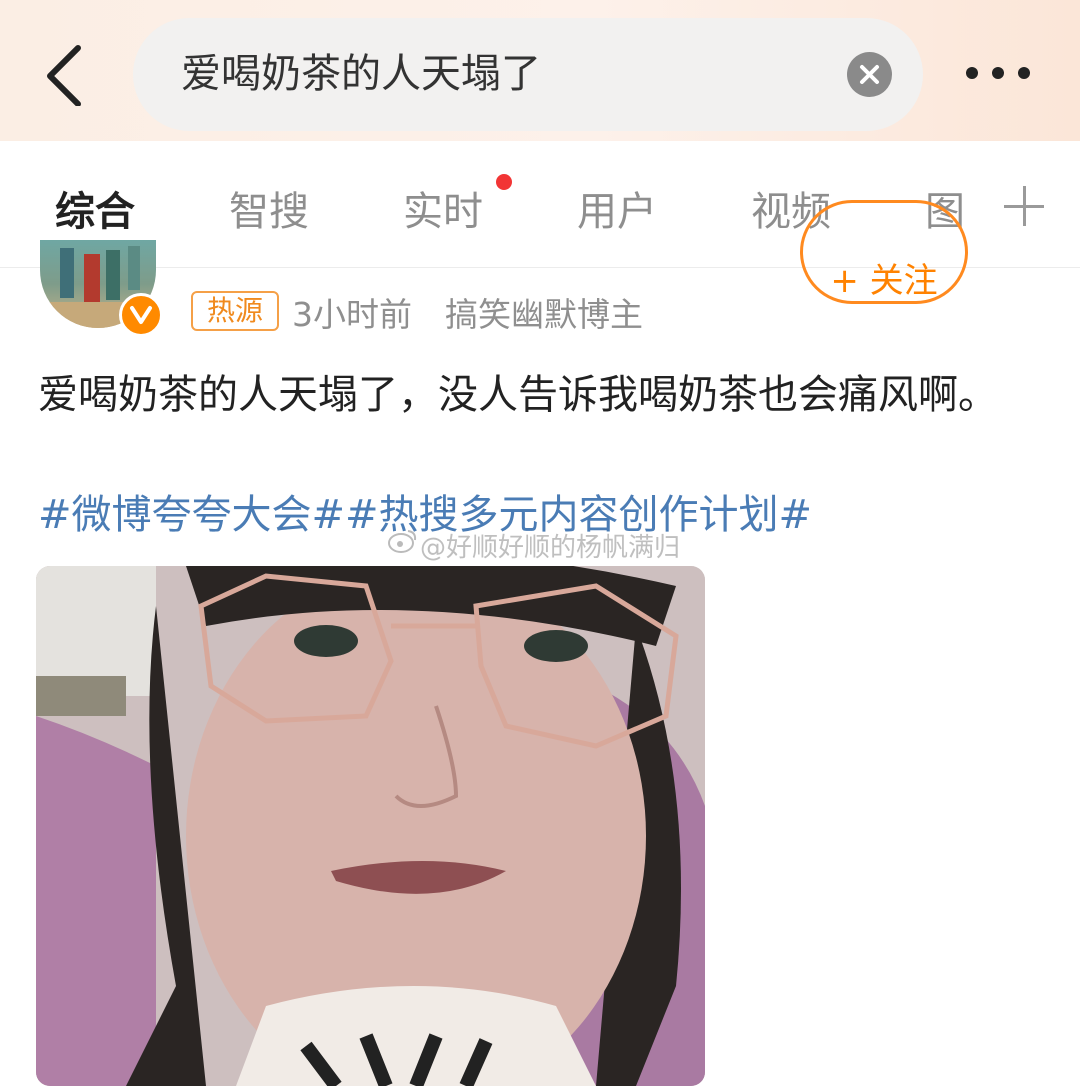 Image resolution: width=1080 pixels, height=1086 pixels. I want to click on hashtag-link: #微博夸夸大会#, so click(191, 515).